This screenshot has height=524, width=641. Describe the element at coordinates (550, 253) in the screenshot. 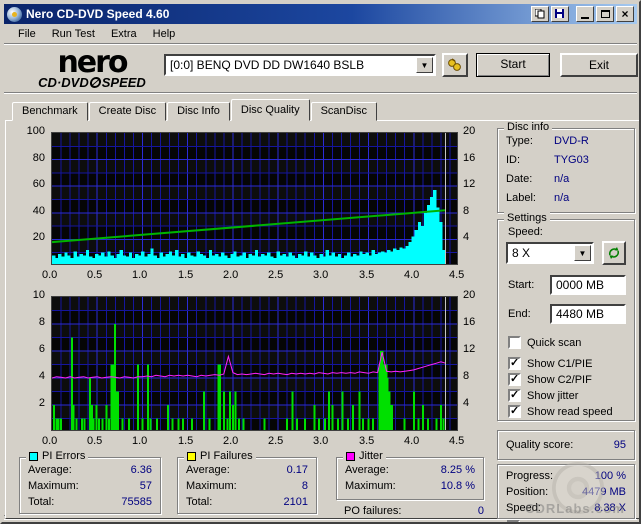

I see `speed-select: 8 X ▼` at that location.